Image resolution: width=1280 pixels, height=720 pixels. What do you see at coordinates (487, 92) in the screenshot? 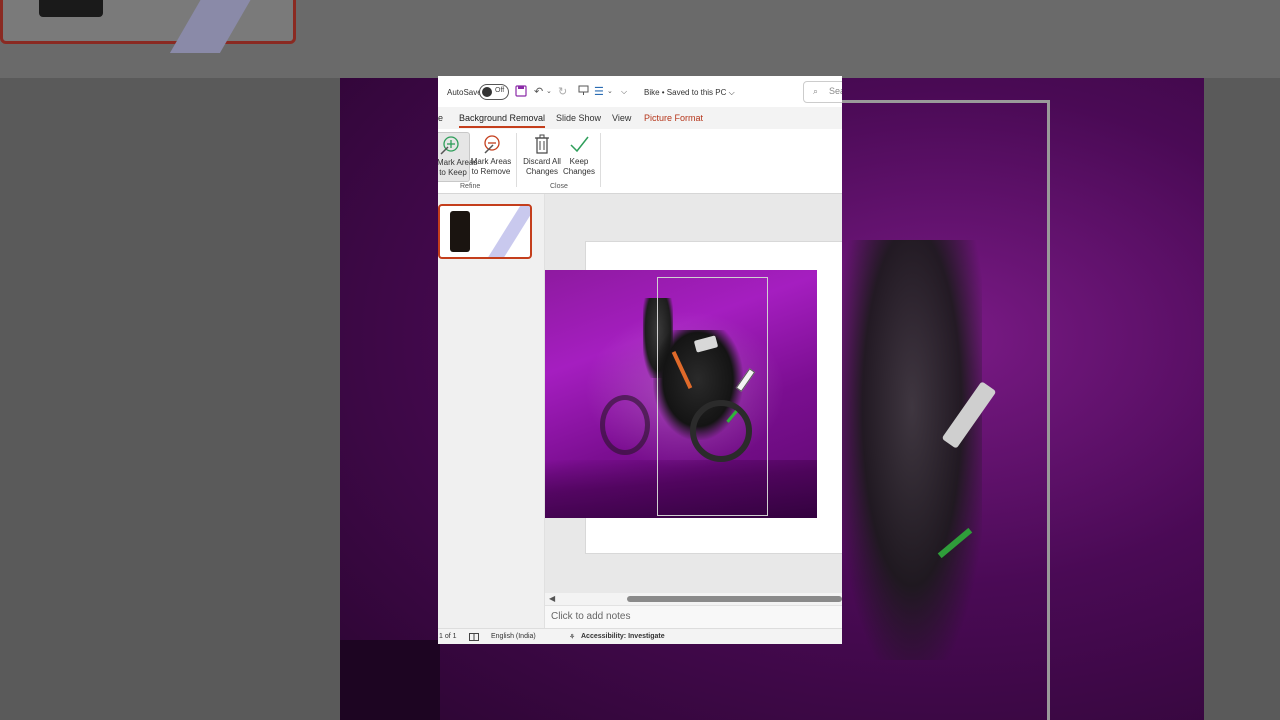
I see `toggle-knob` at bounding box center [487, 92].